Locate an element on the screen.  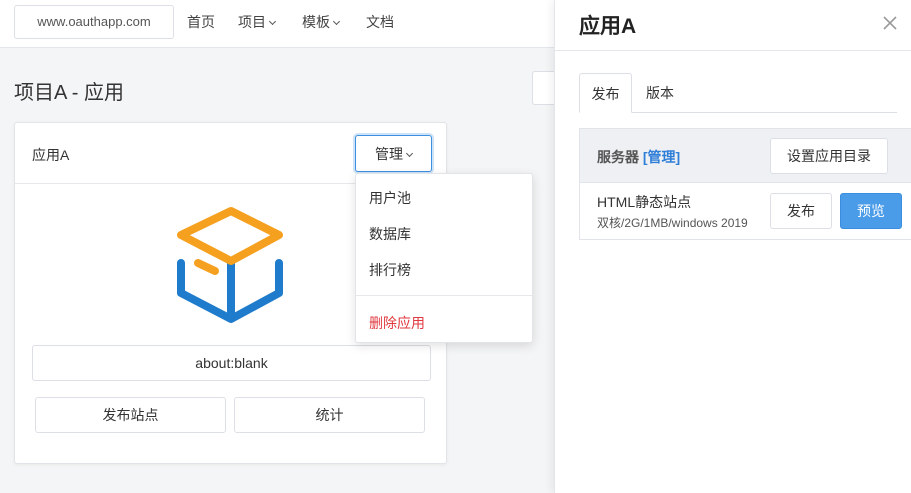
page-title: 项目A - 应用 is located at coordinates (69, 93).